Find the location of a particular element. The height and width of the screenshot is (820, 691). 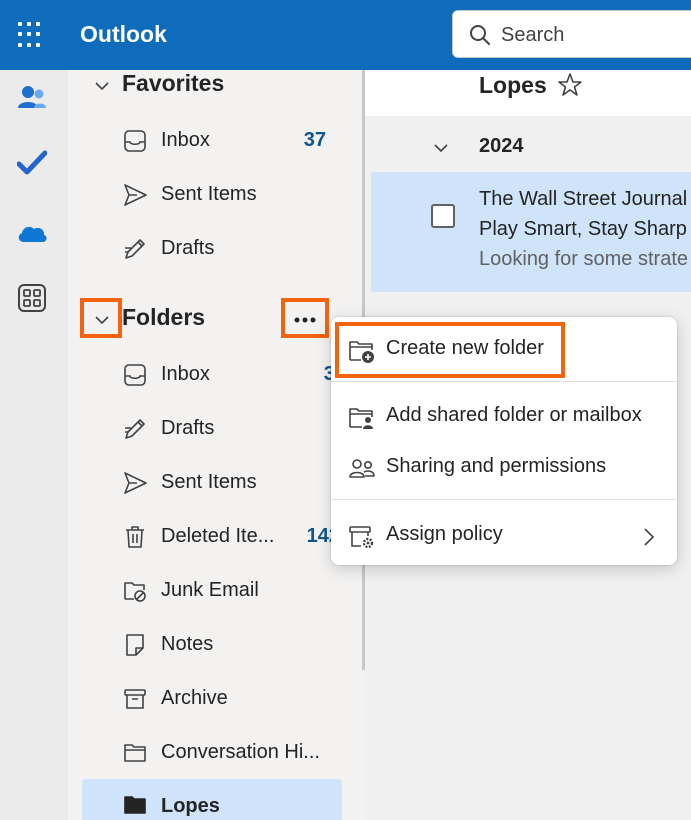

folder-item-notes: Notes is located at coordinates (212, 645).